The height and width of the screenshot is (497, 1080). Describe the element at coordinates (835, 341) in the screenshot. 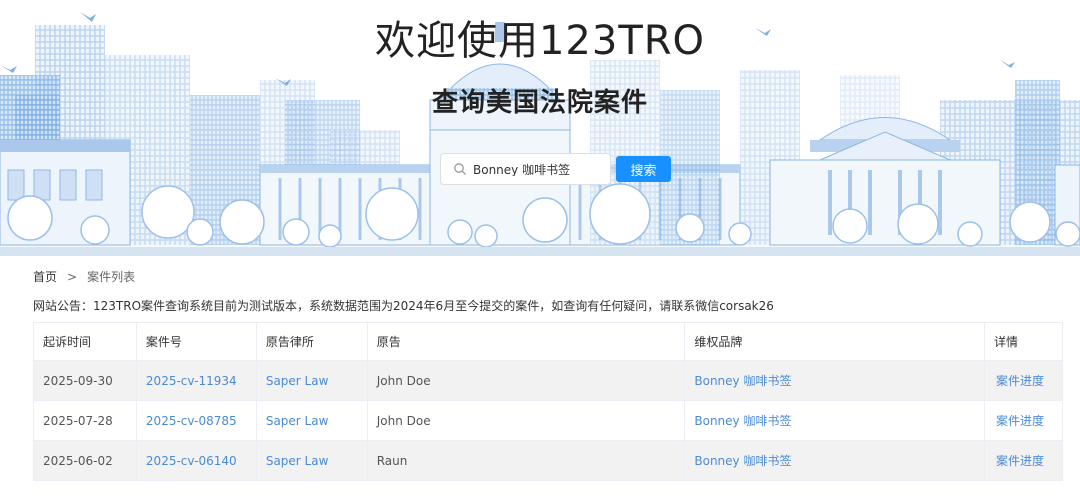

I see `header-brand: 维权品牌` at that location.